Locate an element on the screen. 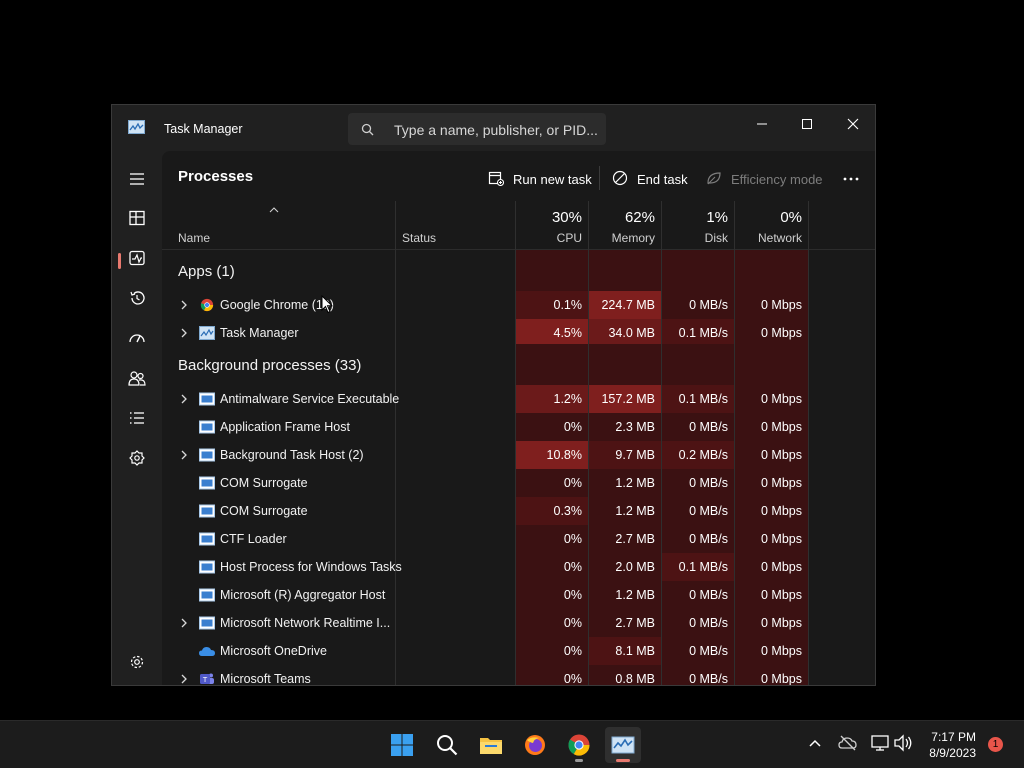 This screenshot has width=1024, height=768. minimize-button is located at coordinates (762, 124).